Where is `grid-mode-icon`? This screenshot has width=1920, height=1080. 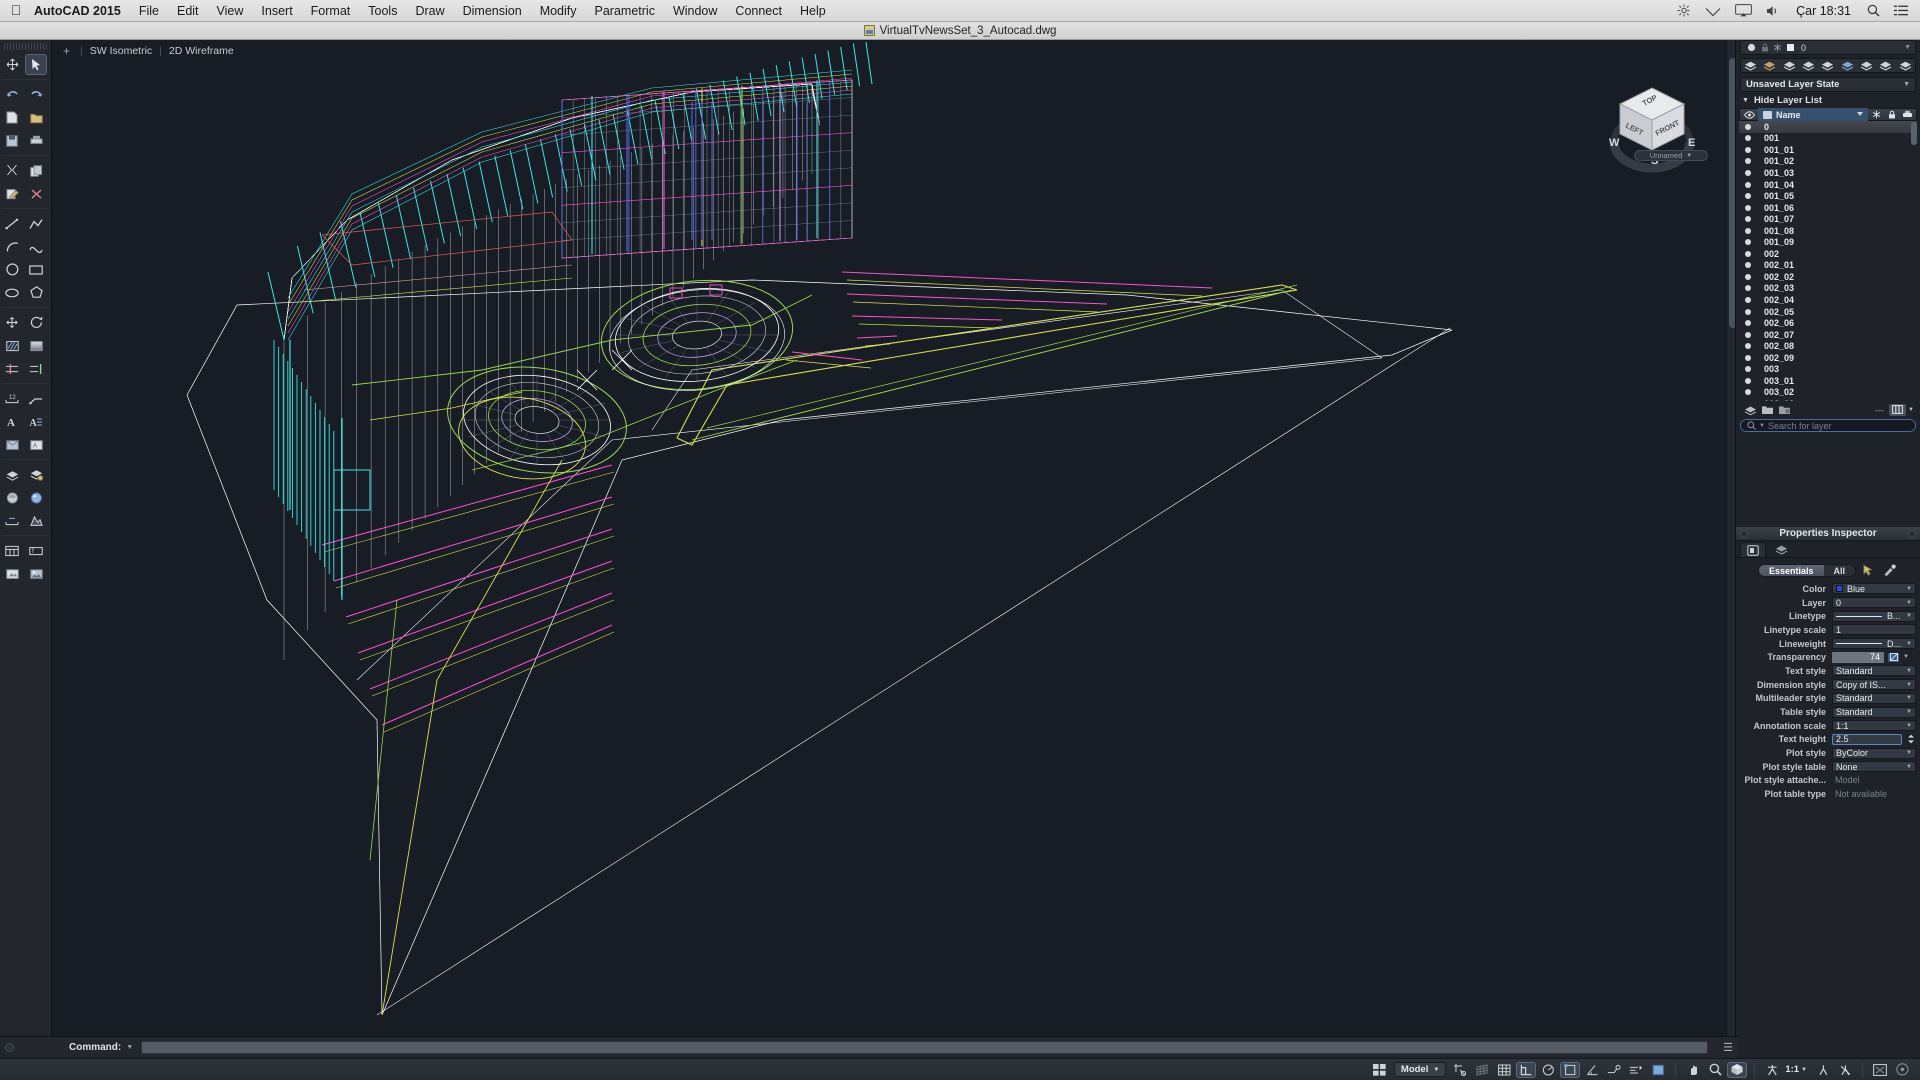
grid-mode-icon is located at coordinates (1504, 1070).